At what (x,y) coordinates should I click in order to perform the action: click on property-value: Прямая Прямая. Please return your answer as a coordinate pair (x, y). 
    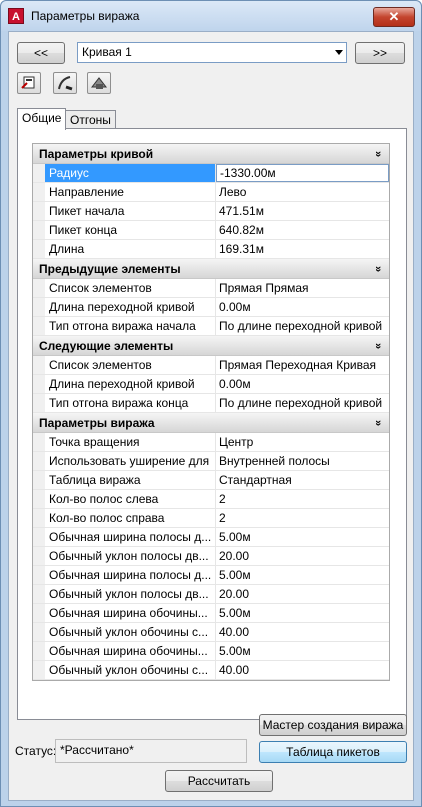
    Looking at the image, I should click on (302, 288).